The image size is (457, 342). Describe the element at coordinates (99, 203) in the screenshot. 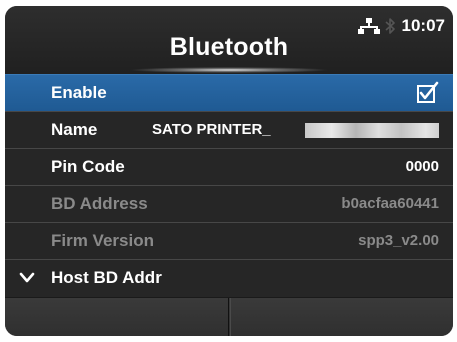

I see `row-label: BD Address` at that location.